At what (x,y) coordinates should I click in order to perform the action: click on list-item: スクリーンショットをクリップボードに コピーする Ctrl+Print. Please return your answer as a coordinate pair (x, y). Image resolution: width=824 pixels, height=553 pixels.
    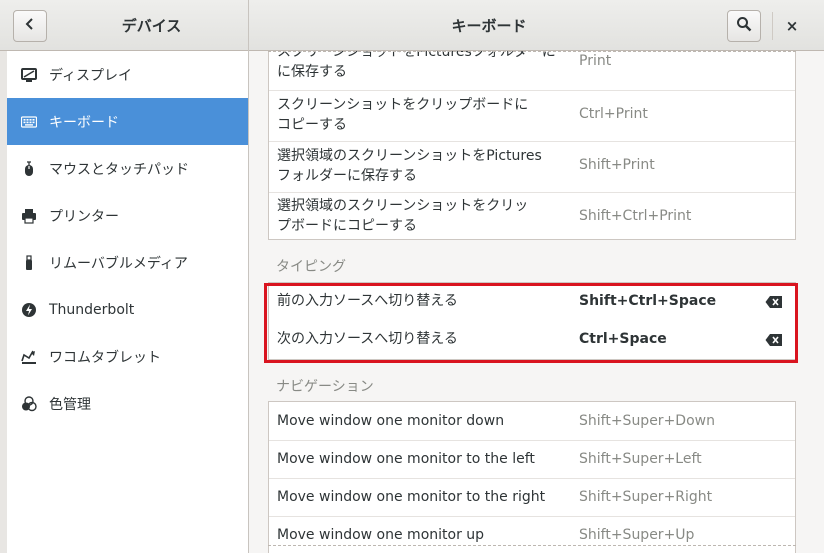
    Looking at the image, I should click on (532, 116).